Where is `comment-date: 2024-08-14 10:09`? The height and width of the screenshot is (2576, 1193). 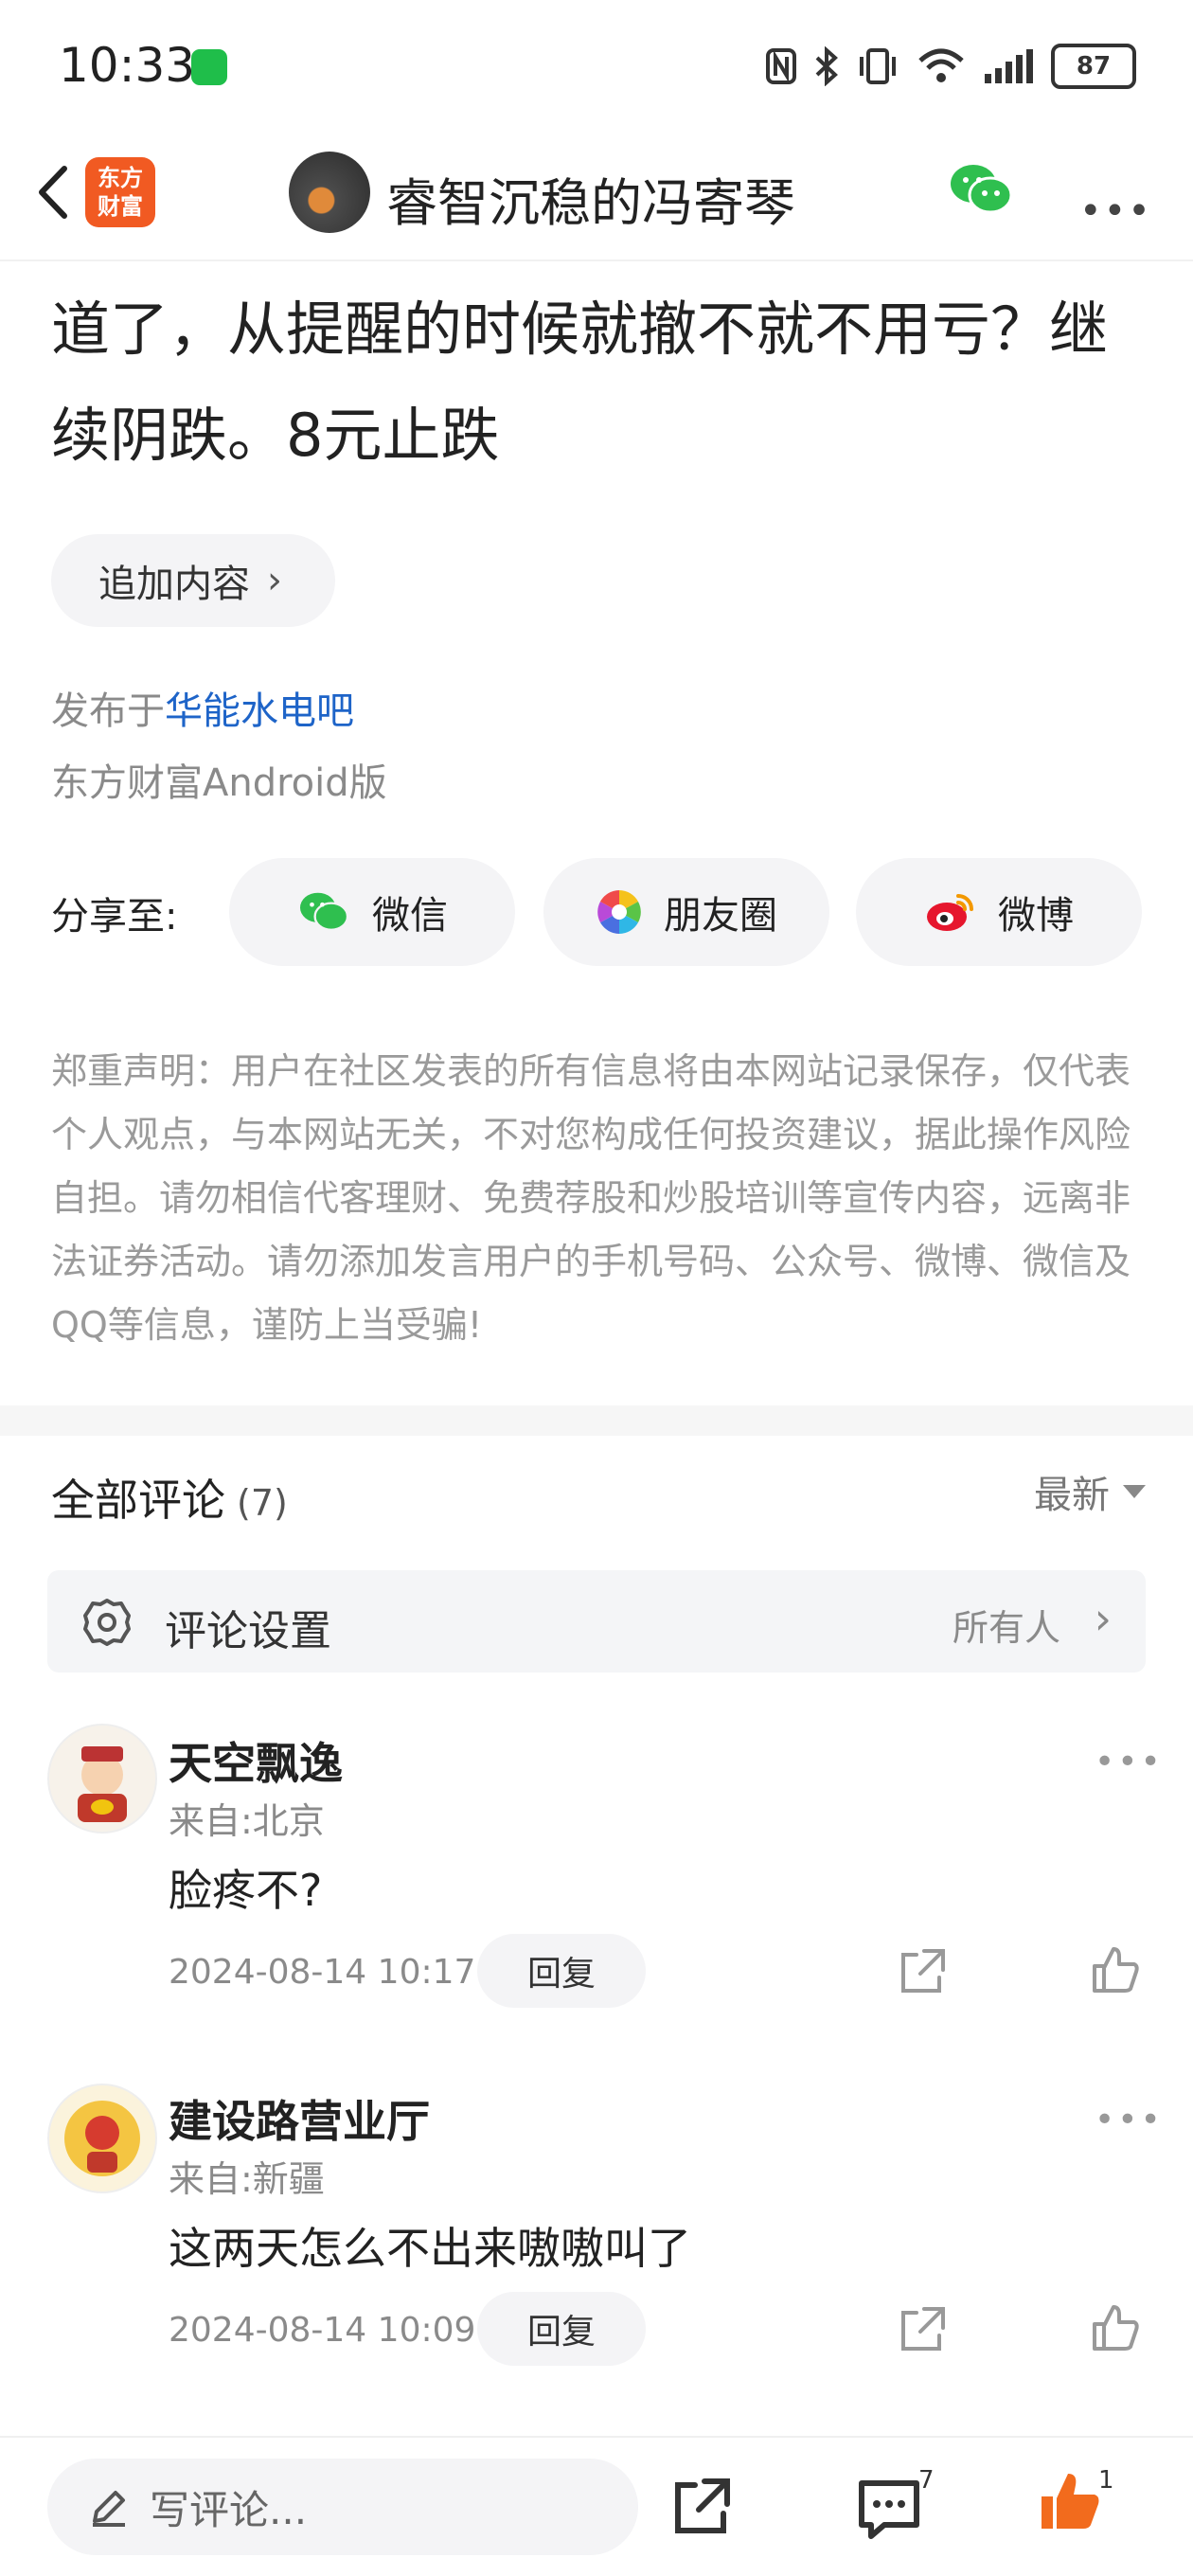 comment-date: 2024-08-14 10:09 is located at coordinates (322, 2330).